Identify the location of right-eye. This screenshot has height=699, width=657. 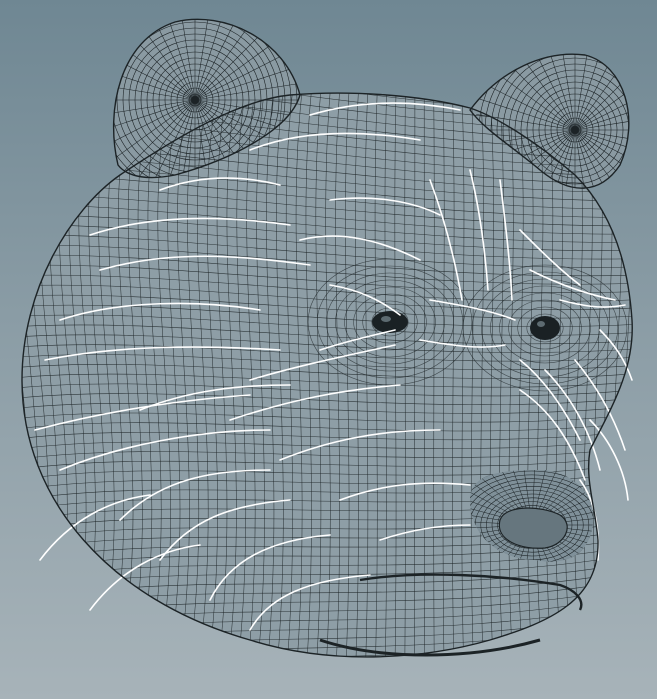
(545, 328).